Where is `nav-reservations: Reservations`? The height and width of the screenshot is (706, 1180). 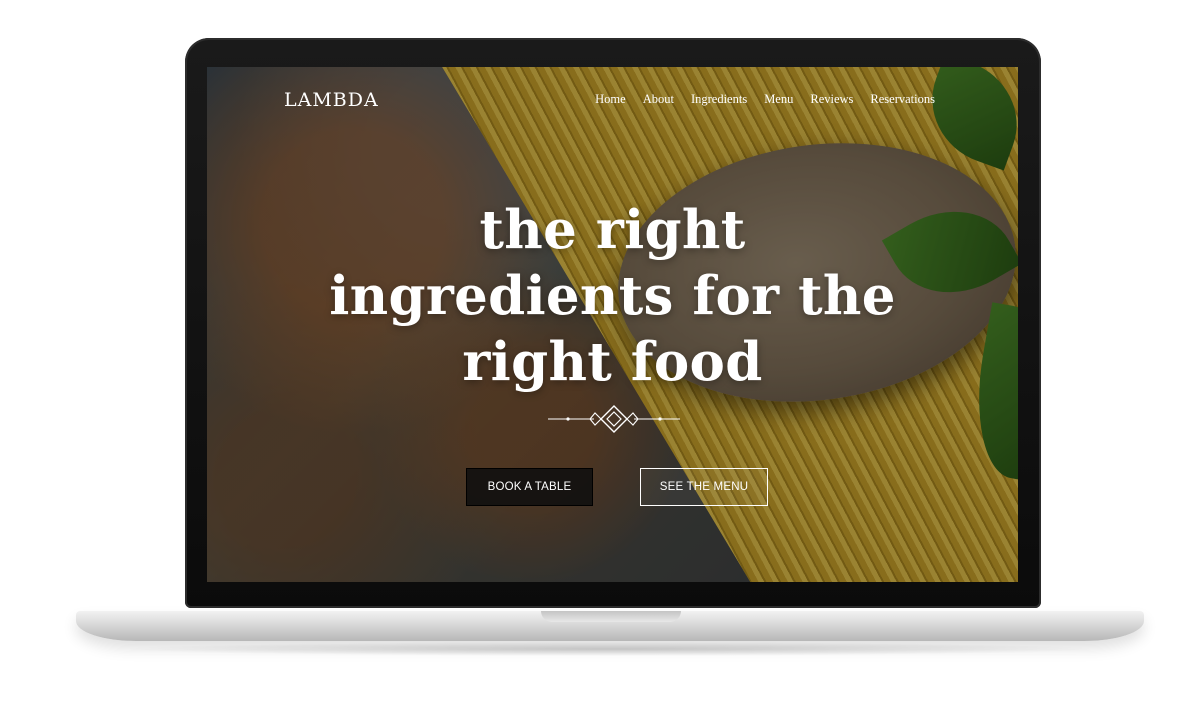 nav-reservations: Reservations is located at coordinates (902, 99).